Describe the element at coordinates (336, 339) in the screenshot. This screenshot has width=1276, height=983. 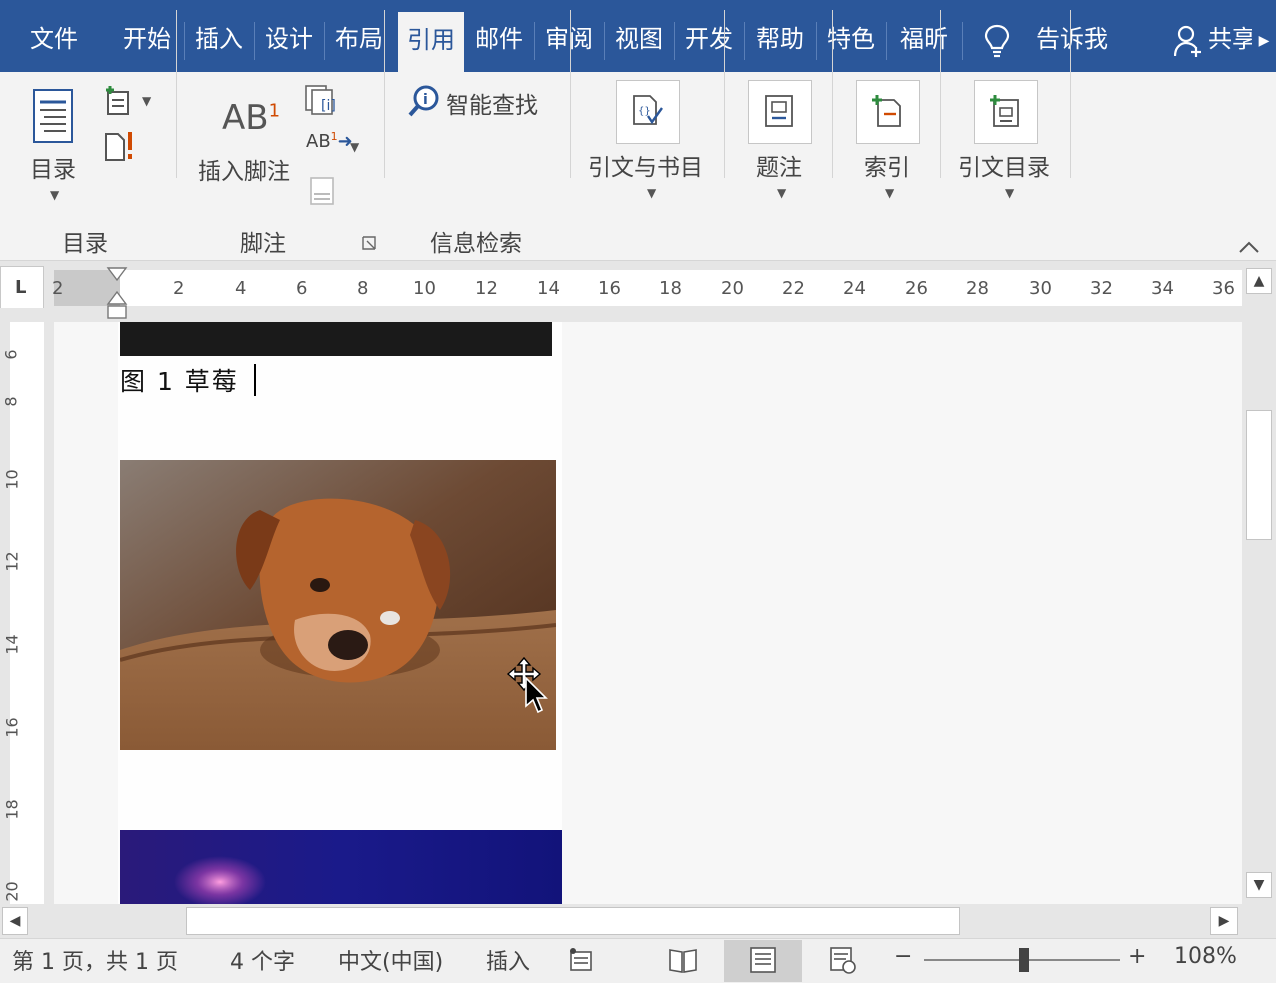
I see `cropped-image` at that location.